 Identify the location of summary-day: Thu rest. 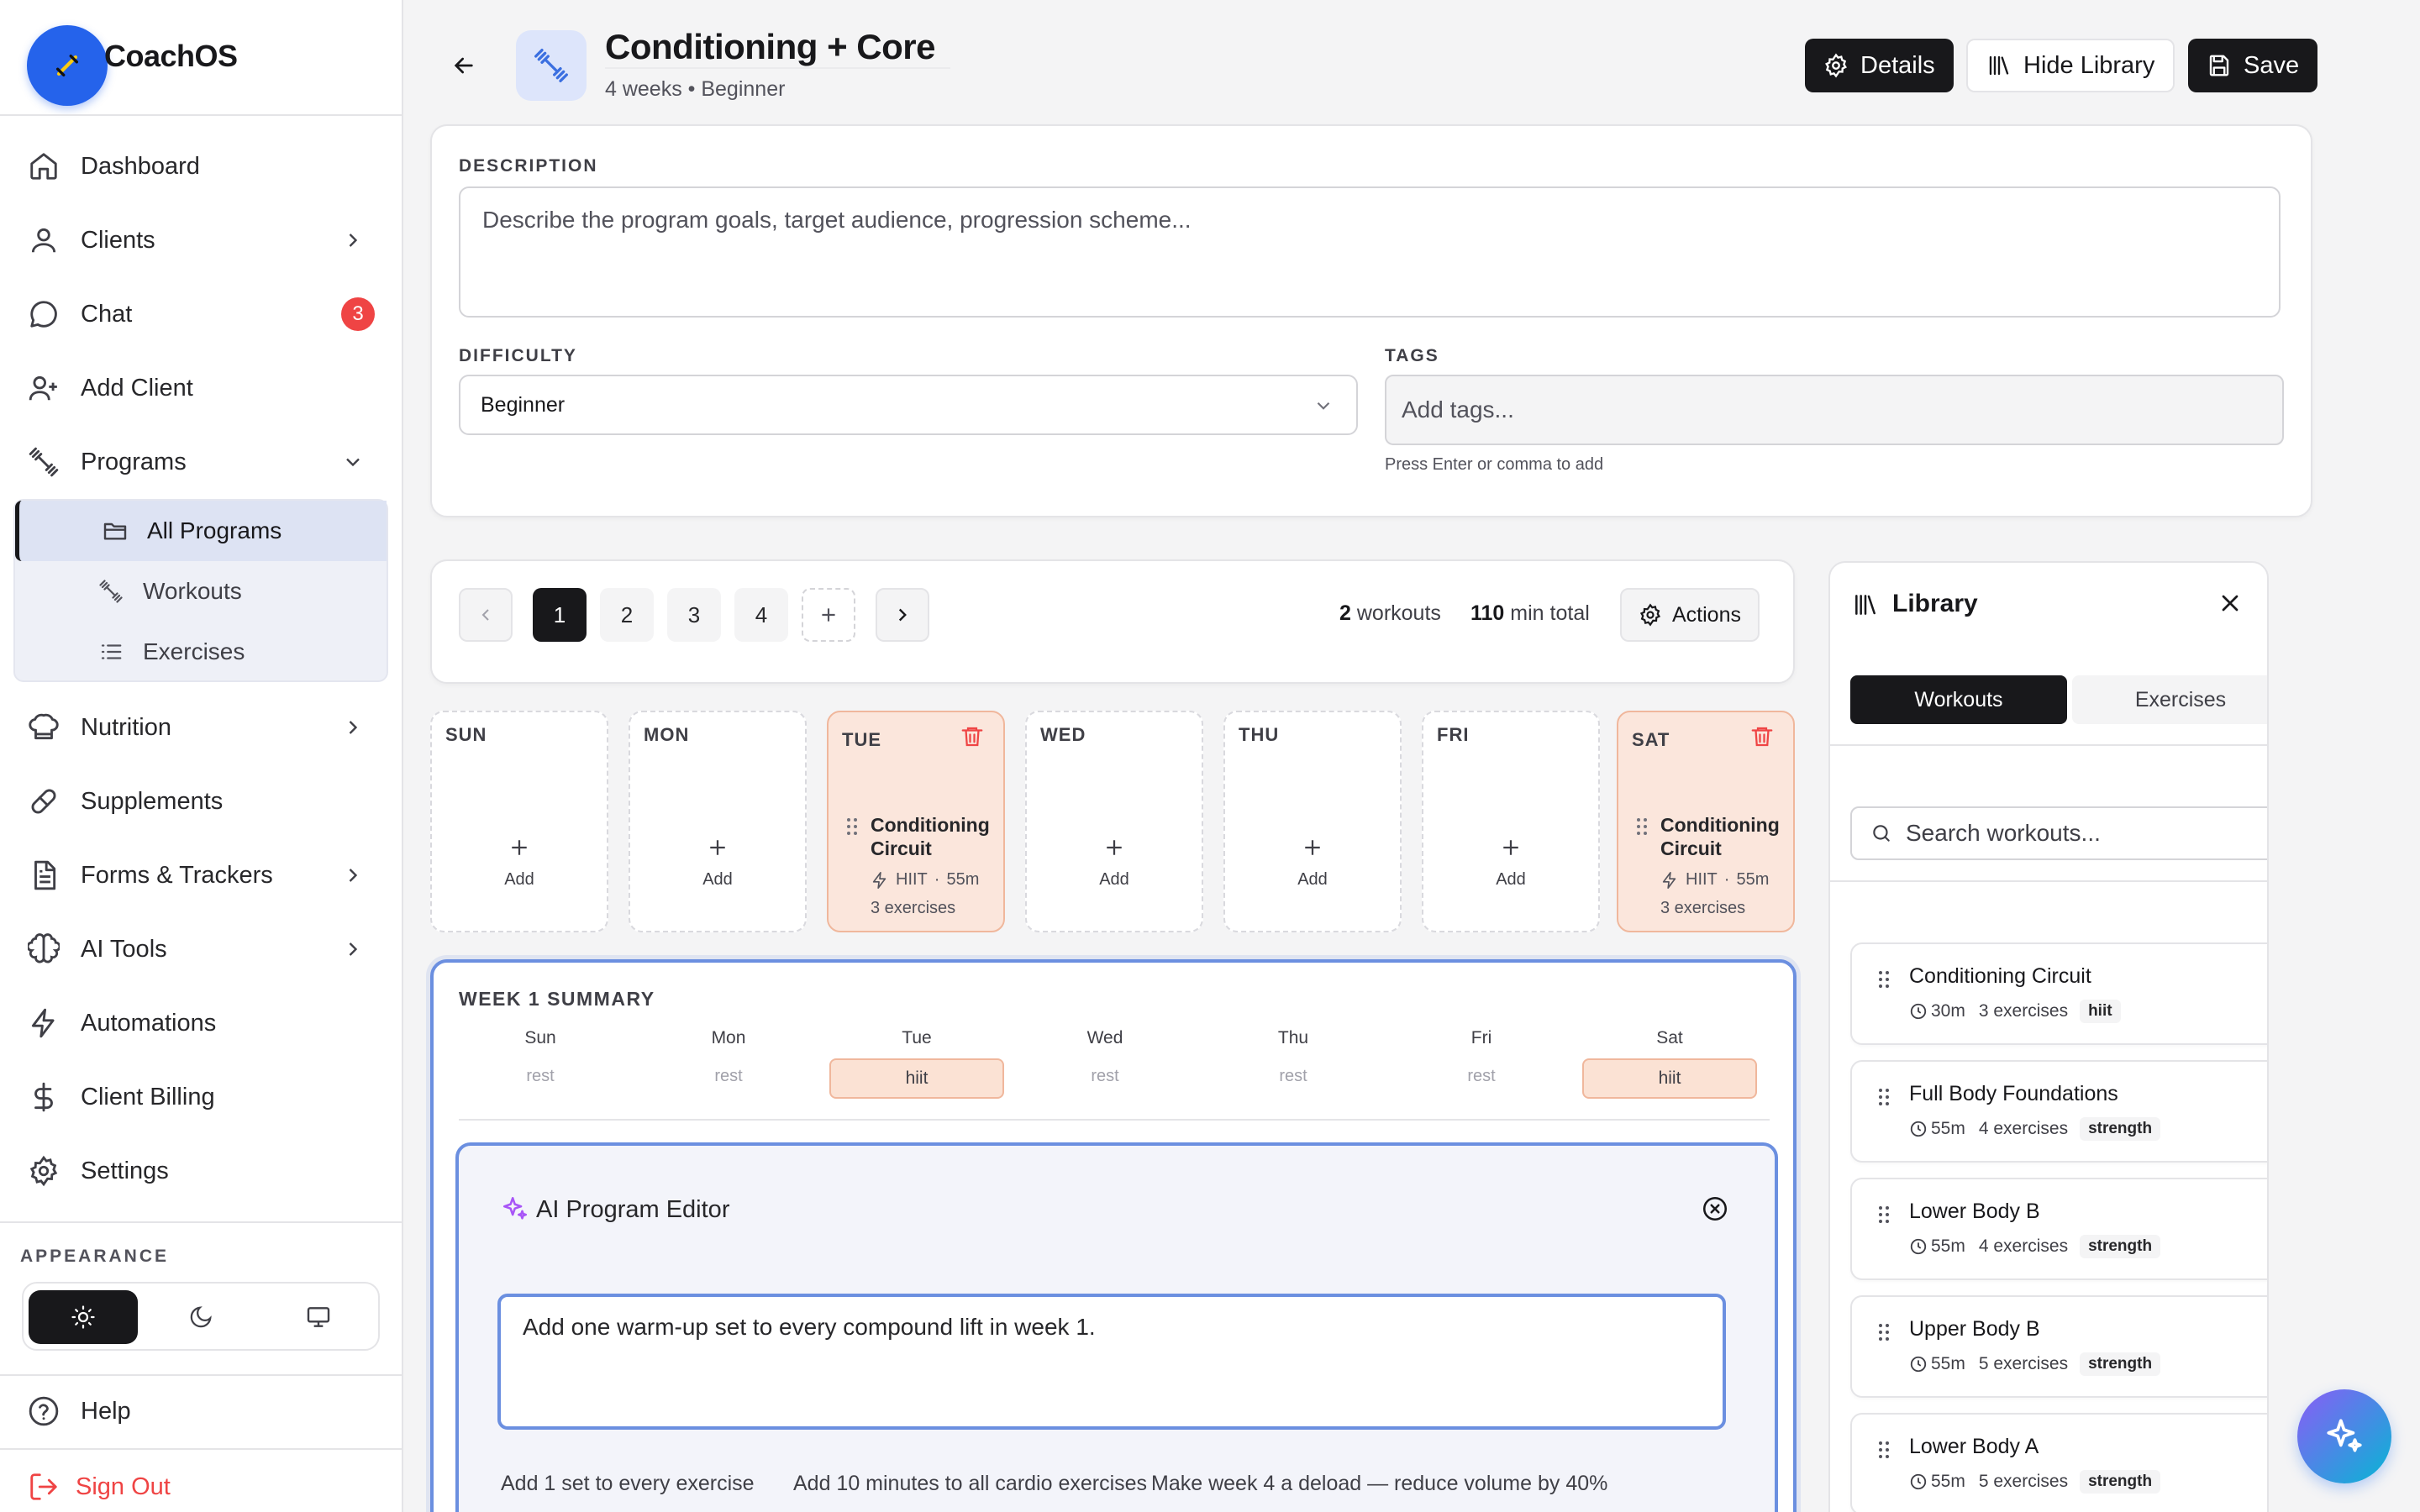
(1293, 1057).